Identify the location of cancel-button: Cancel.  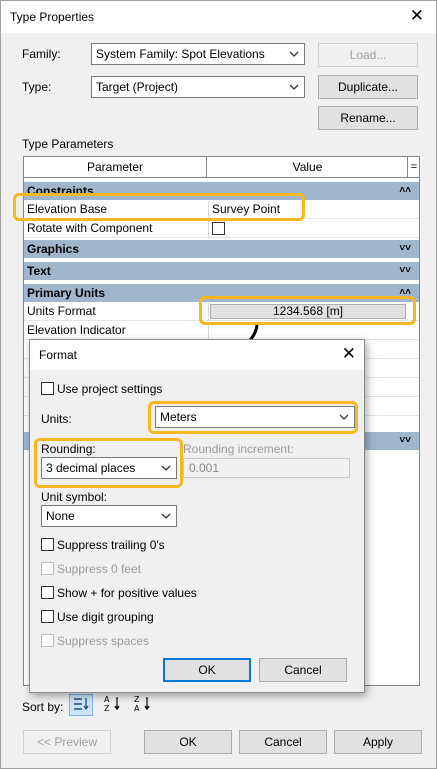
(283, 742).